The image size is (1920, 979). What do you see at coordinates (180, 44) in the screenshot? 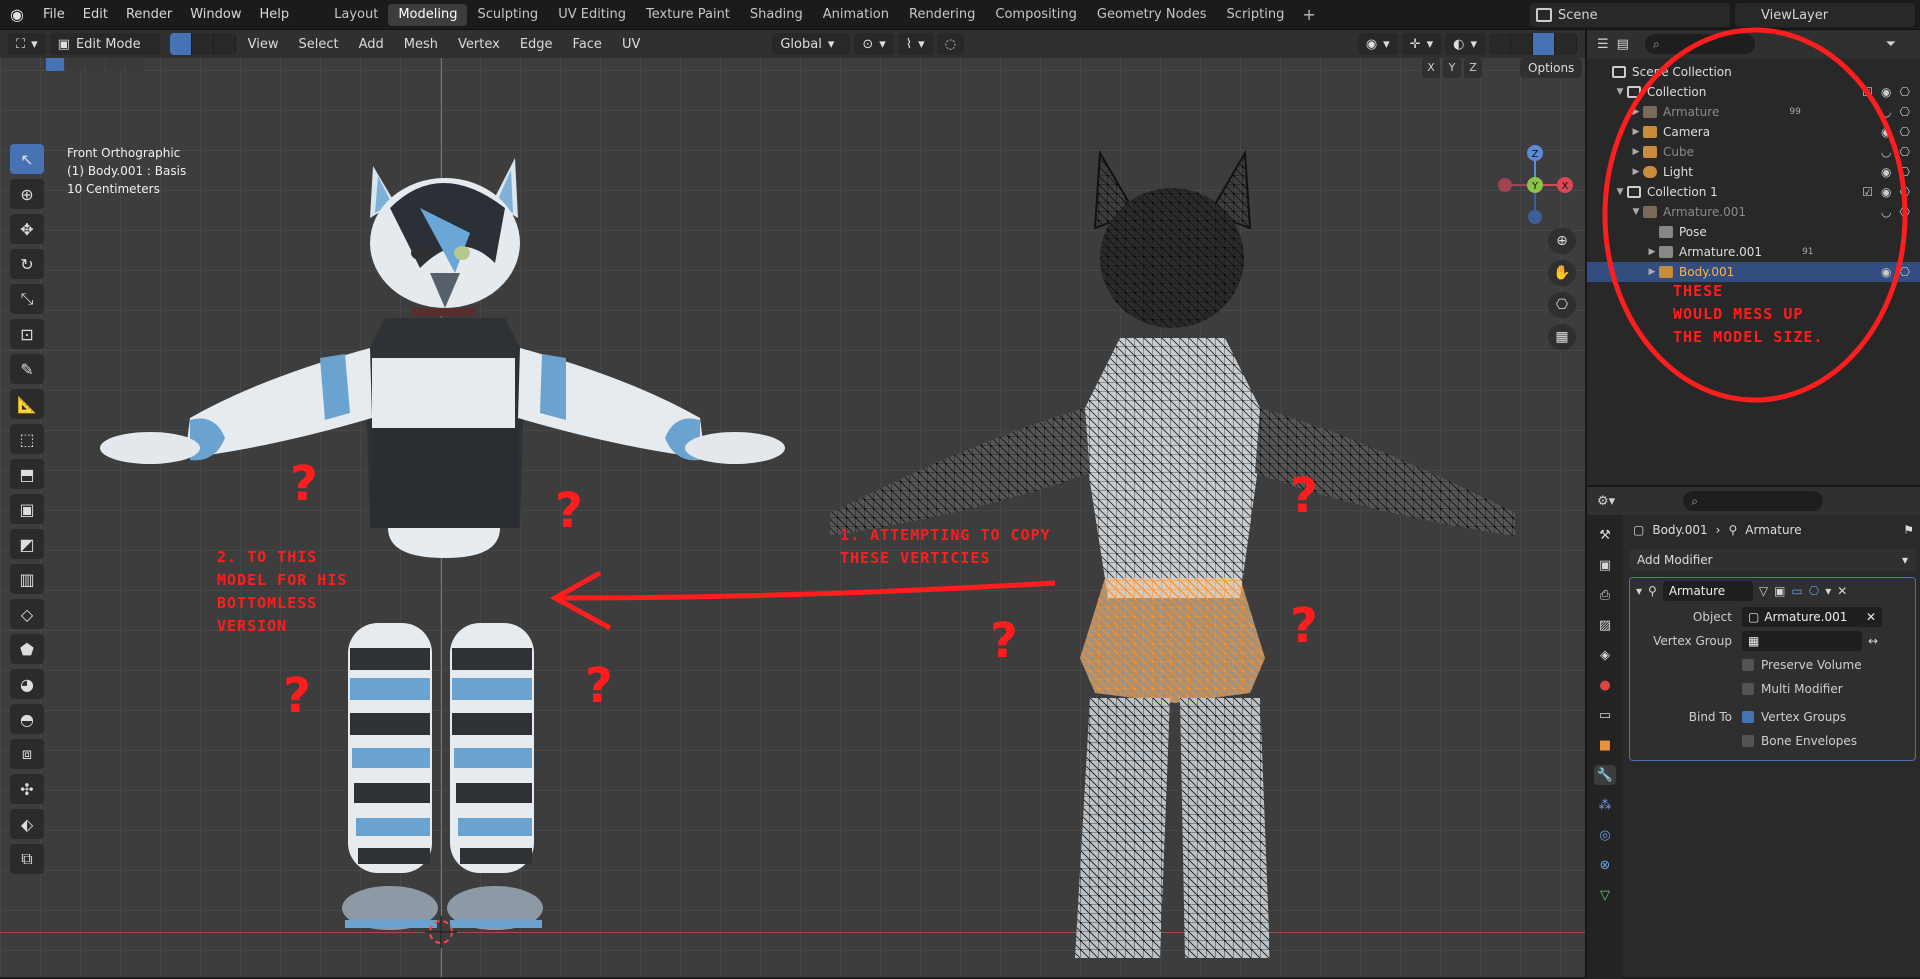
I see `vertex-select-button` at bounding box center [180, 44].